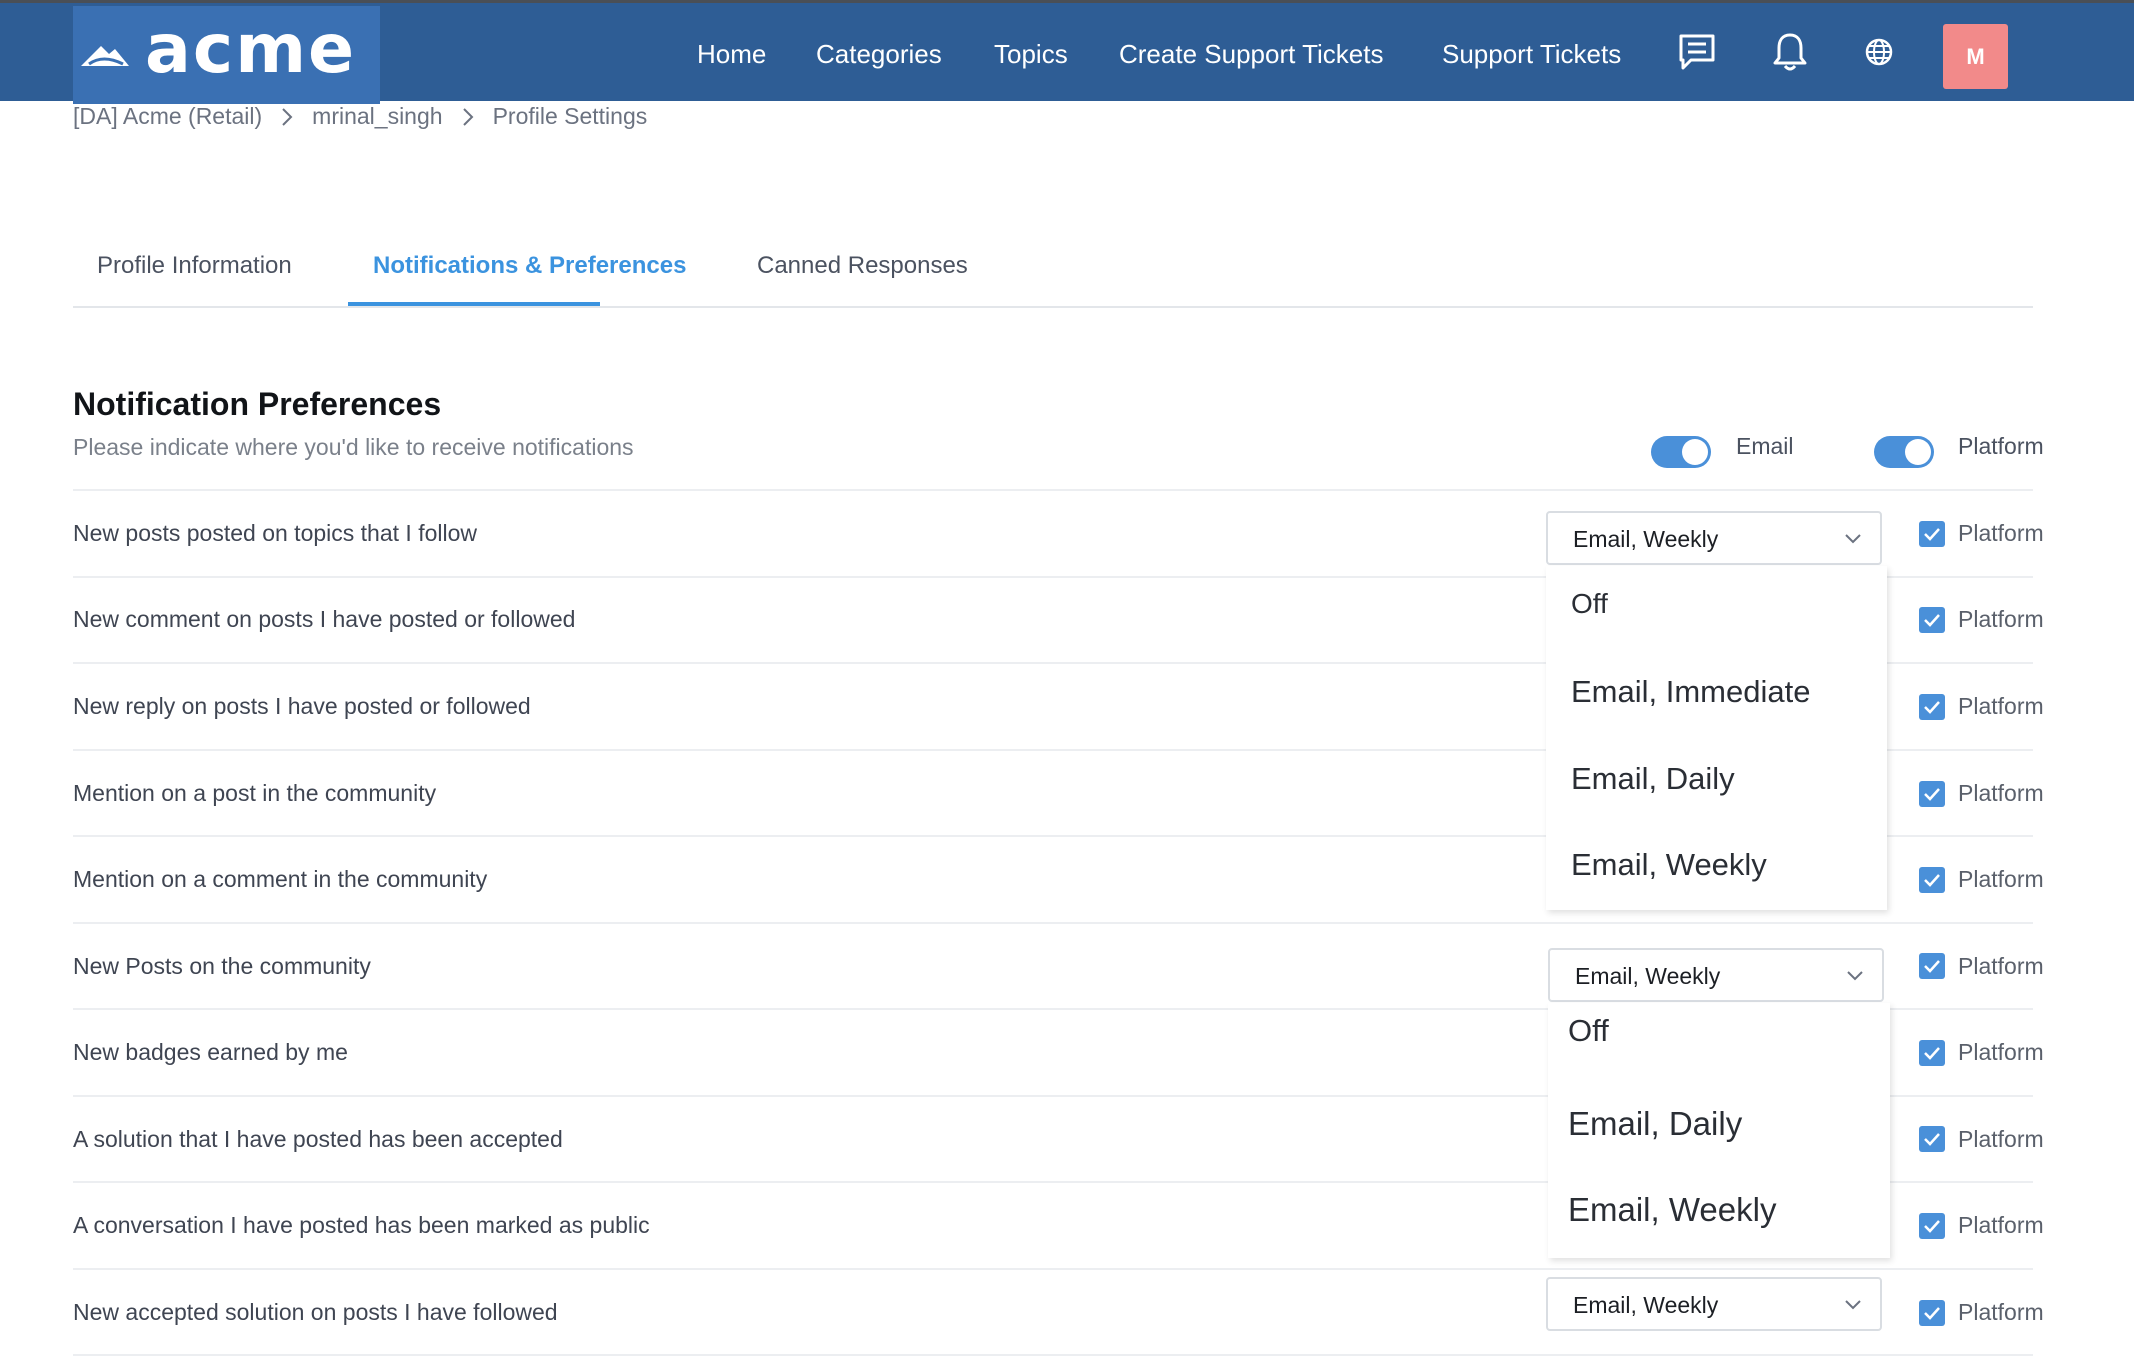  I want to click on platform-toggle, so click(1904, 452).